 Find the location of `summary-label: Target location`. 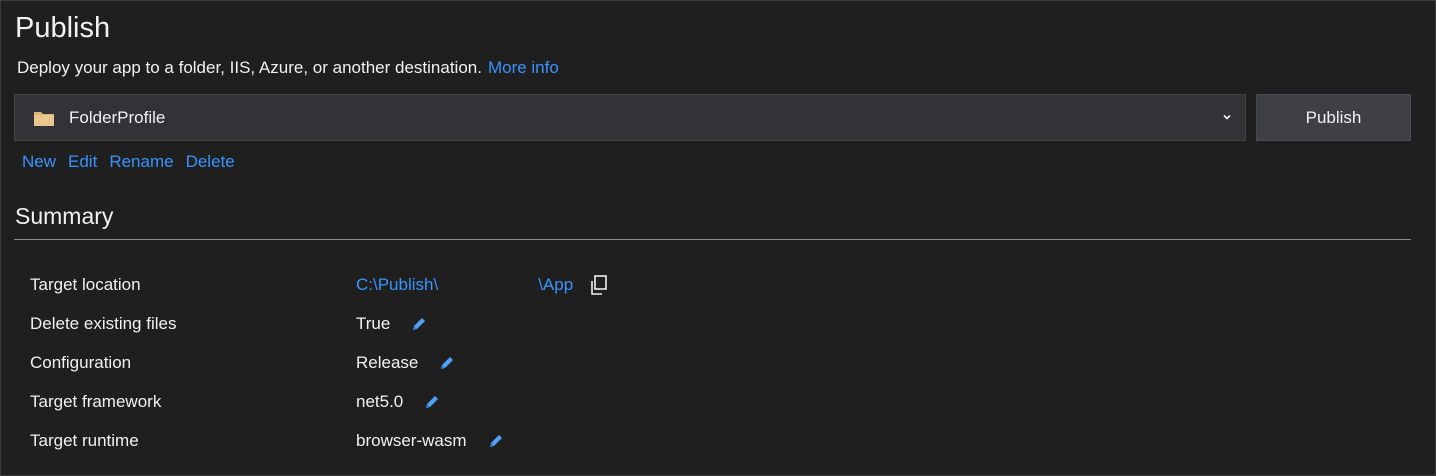

summary-label: Target location is located at coordinates (85, 284).